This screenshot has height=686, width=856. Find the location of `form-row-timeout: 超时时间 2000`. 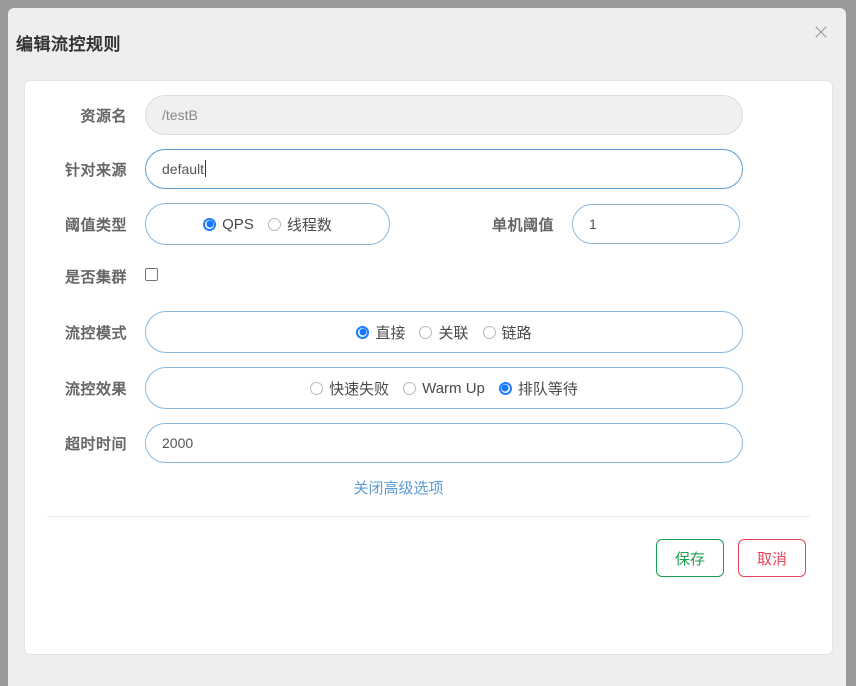

form-row-timeout: 超时时间 2000 is located at coordinates (428, 443).